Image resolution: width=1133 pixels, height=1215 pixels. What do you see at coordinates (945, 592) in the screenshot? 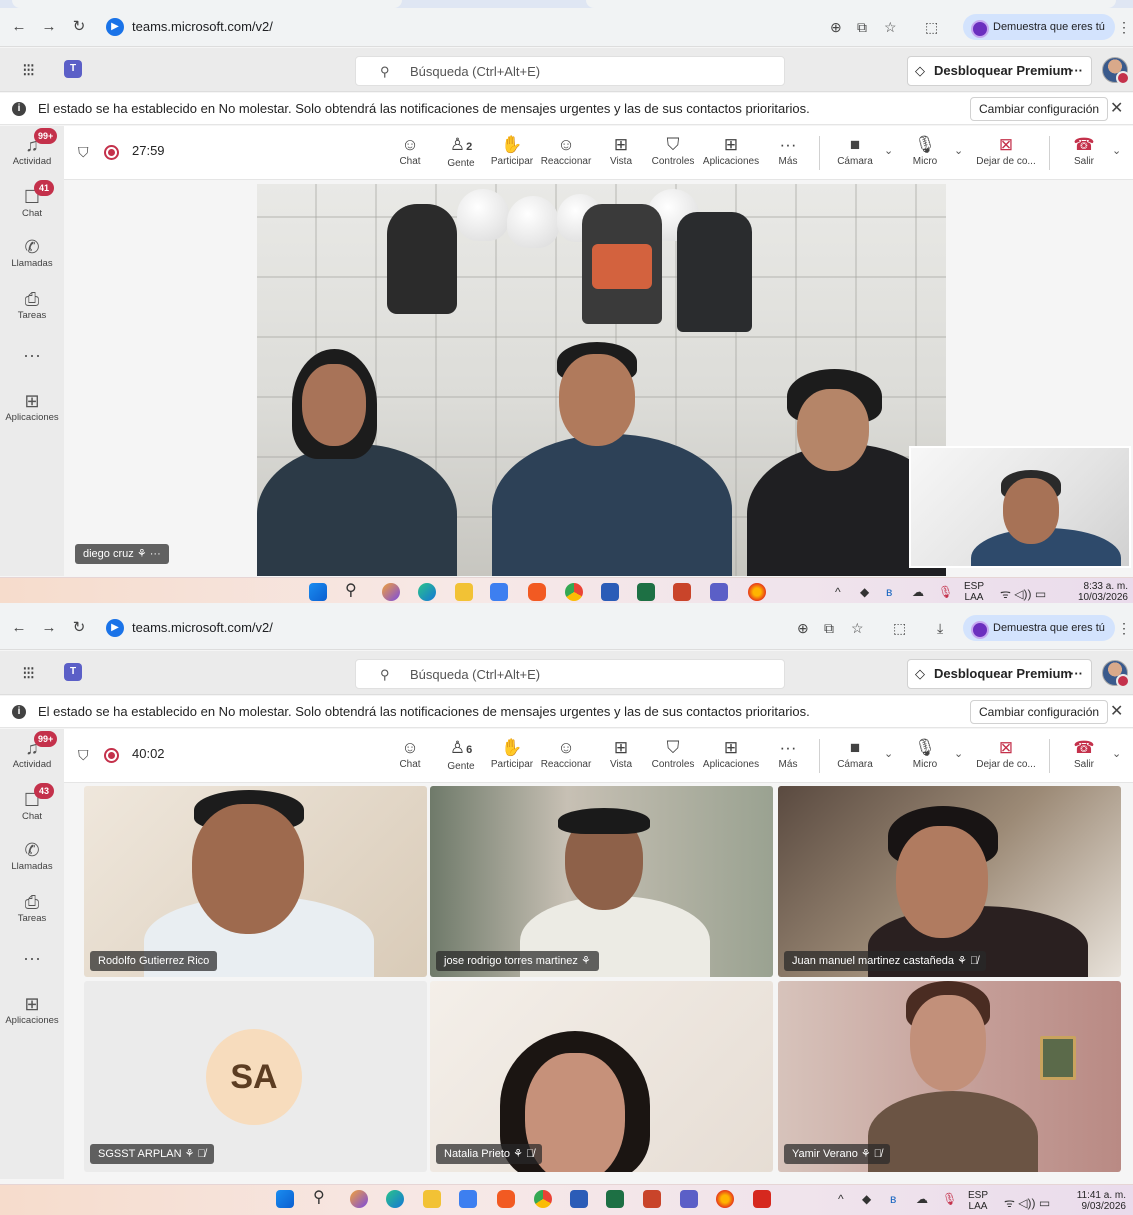
I see `mic-in-use-icon: 🎙` at bounding box center [945, 592].